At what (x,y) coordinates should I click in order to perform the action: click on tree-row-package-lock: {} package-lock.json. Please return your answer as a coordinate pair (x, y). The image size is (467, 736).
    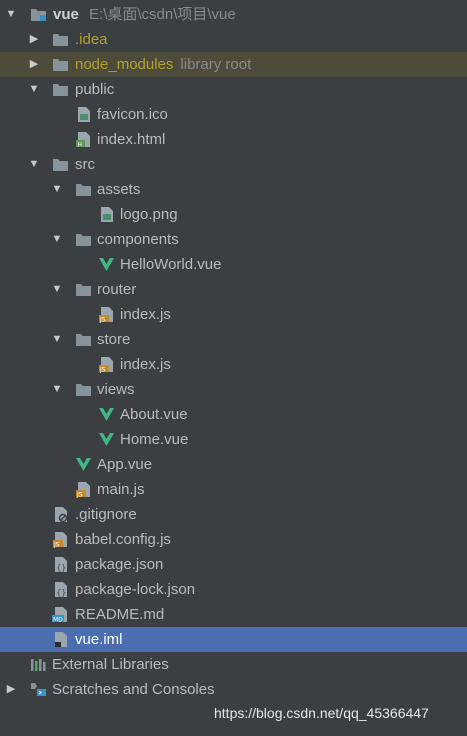
    Looking at the image, I should click on (233, 589).